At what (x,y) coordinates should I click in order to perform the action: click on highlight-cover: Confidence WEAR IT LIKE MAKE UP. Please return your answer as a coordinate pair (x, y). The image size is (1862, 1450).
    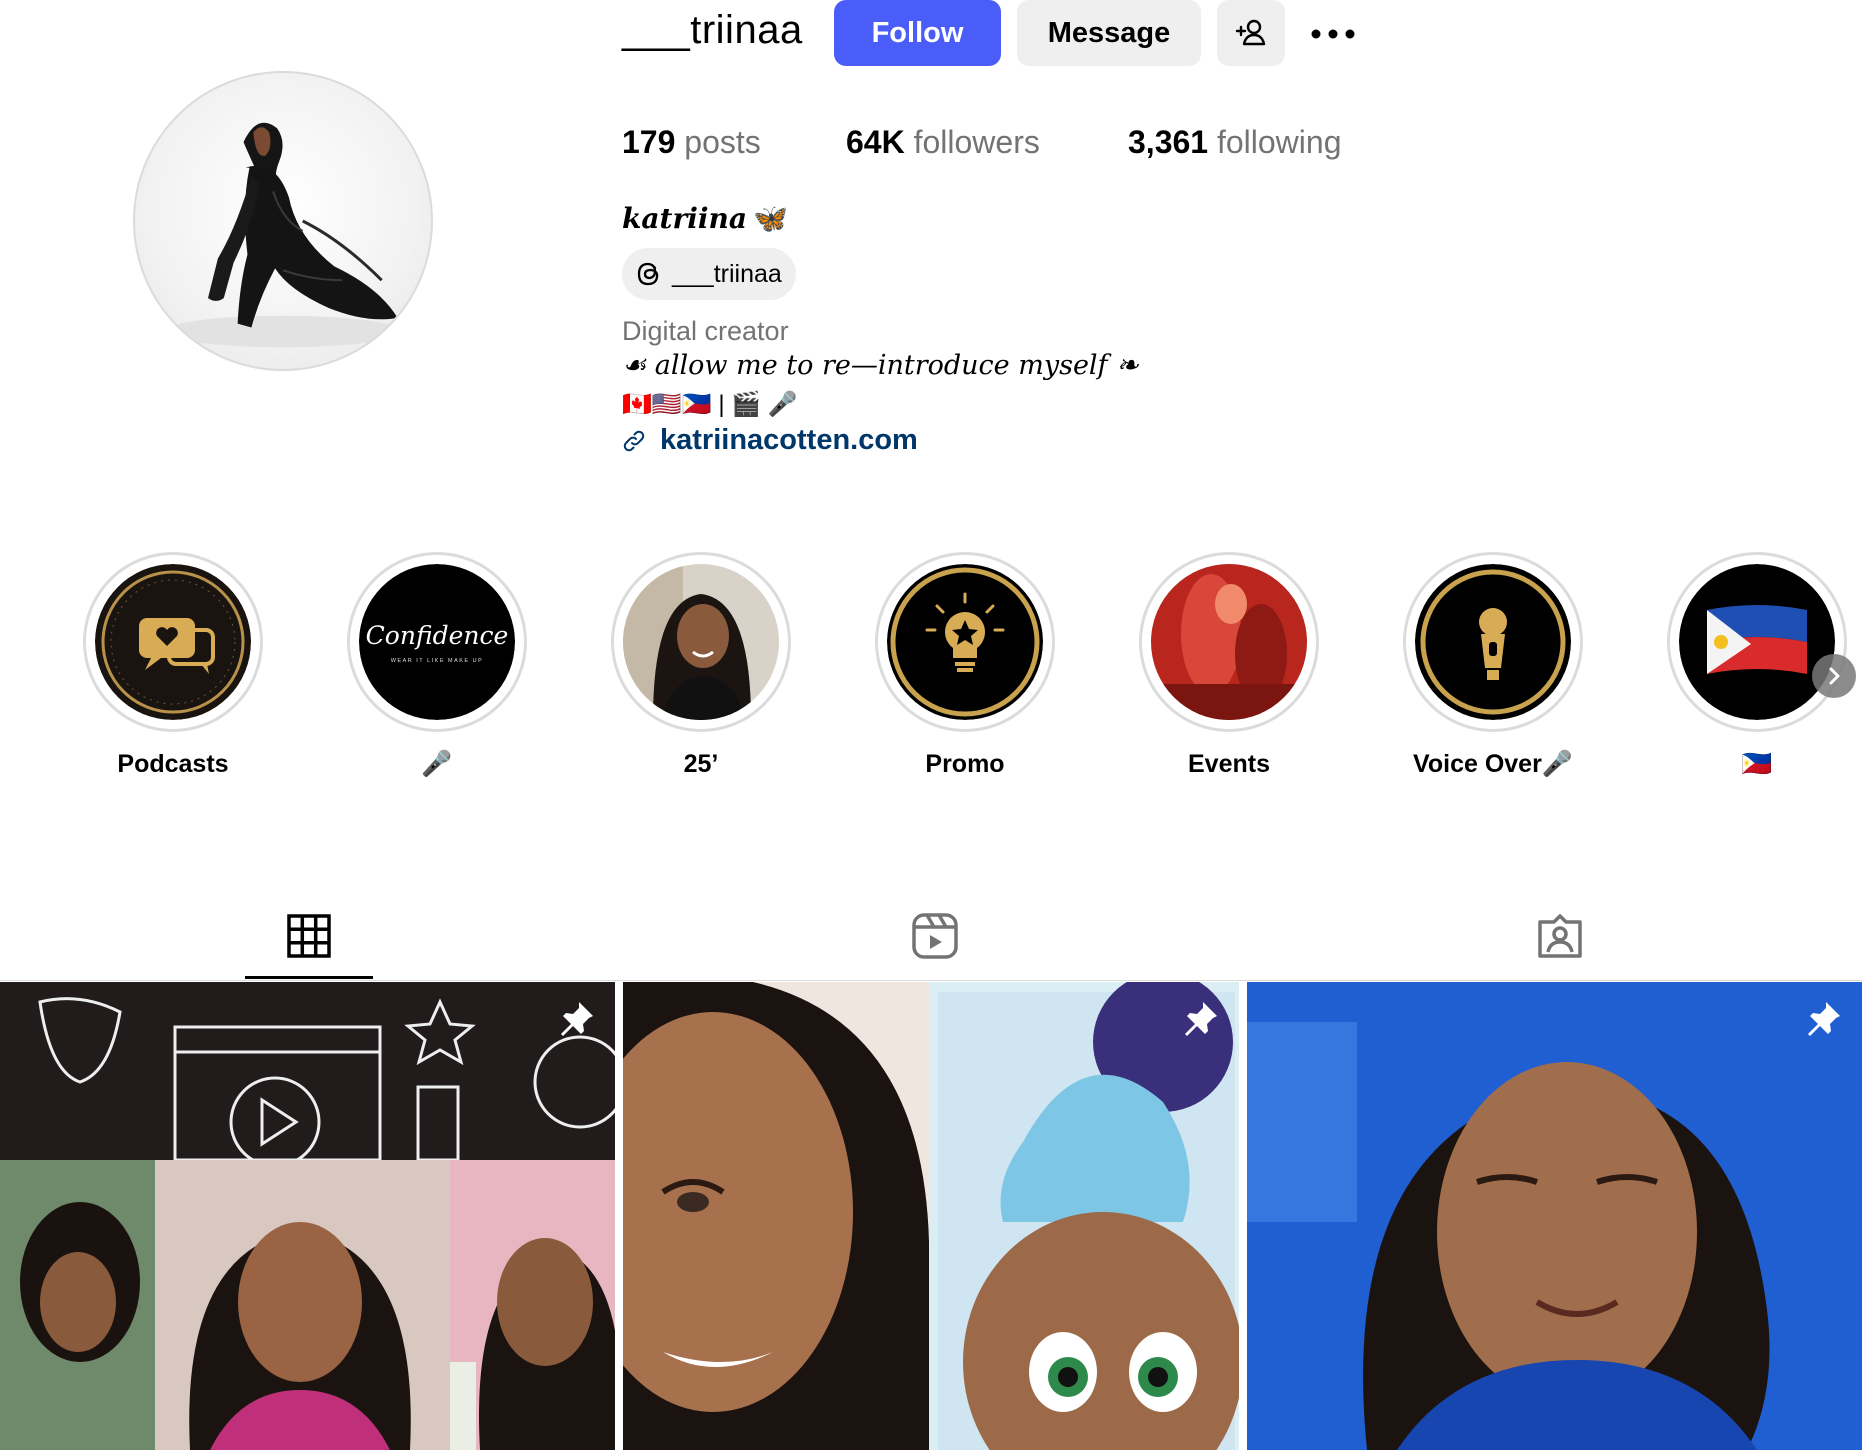
    Looking at the image, I should click on (437, 642).